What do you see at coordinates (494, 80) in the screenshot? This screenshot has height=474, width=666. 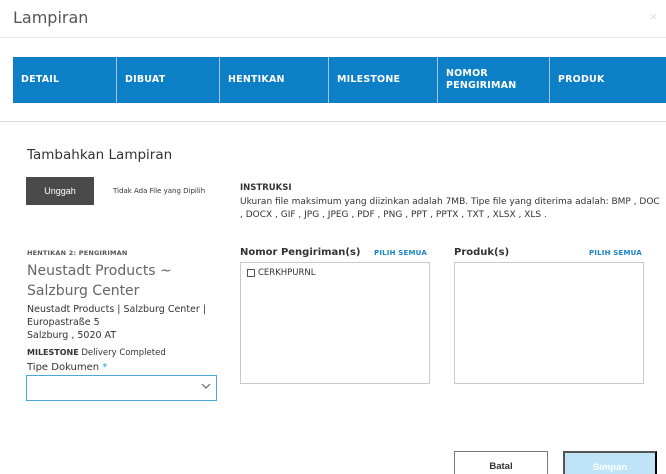 I see `tab-nomor-pengiriman: NOMOR PENGIRIMAN` at bounding box center [494, 80].